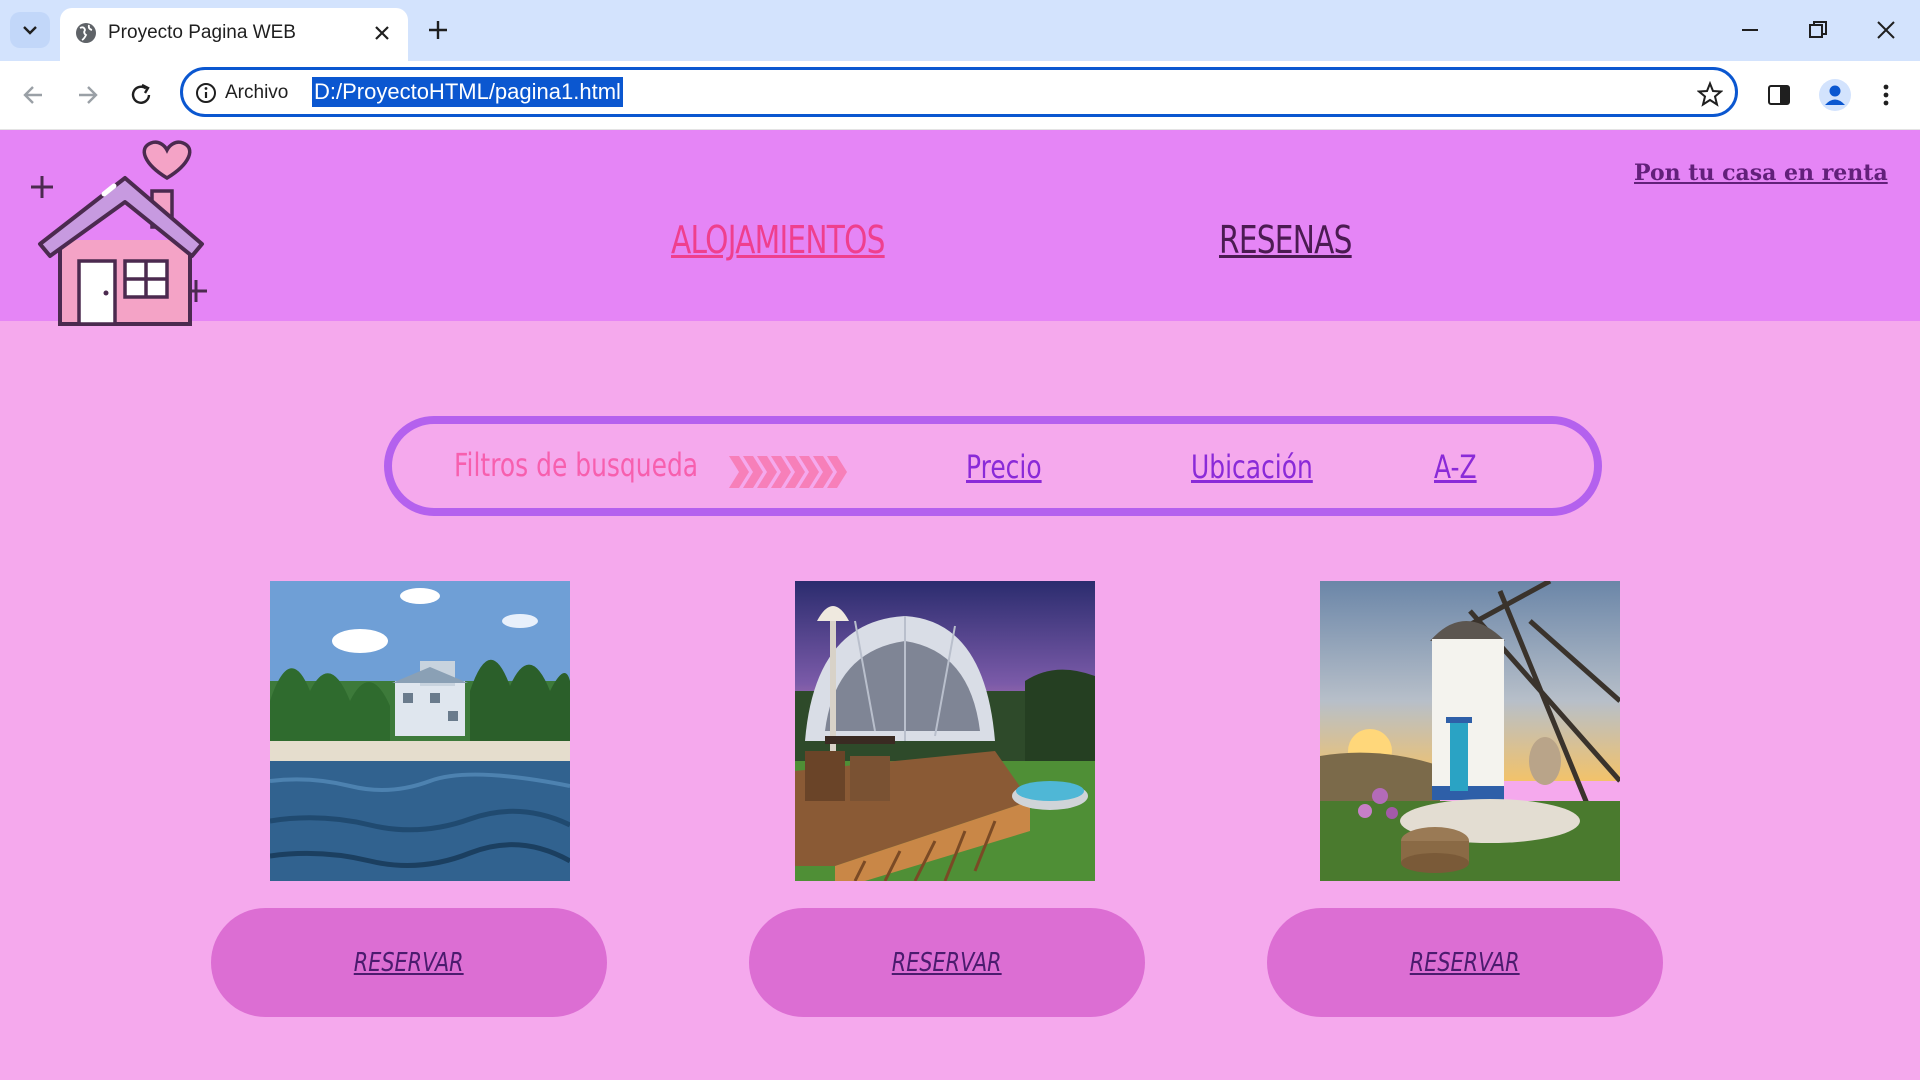 This screenshot has width=1920, height=1080. Describe the element at coordinates (576, 465) in the screenshot. I see `filters-label: Filtros de busqueda` at that location.